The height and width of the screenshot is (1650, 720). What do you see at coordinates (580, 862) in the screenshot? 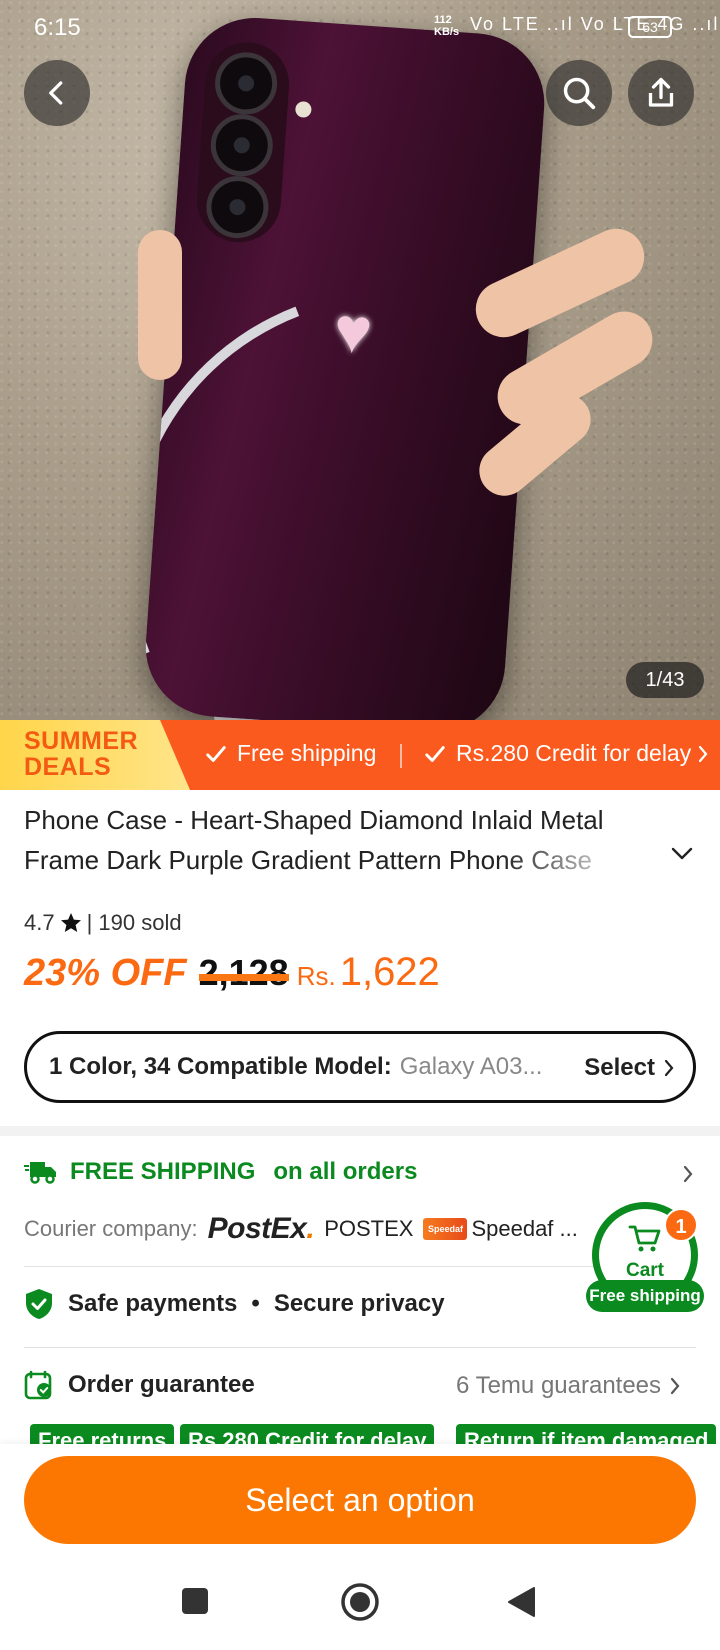
I see `title-fade` at bounding box center [580, 862].